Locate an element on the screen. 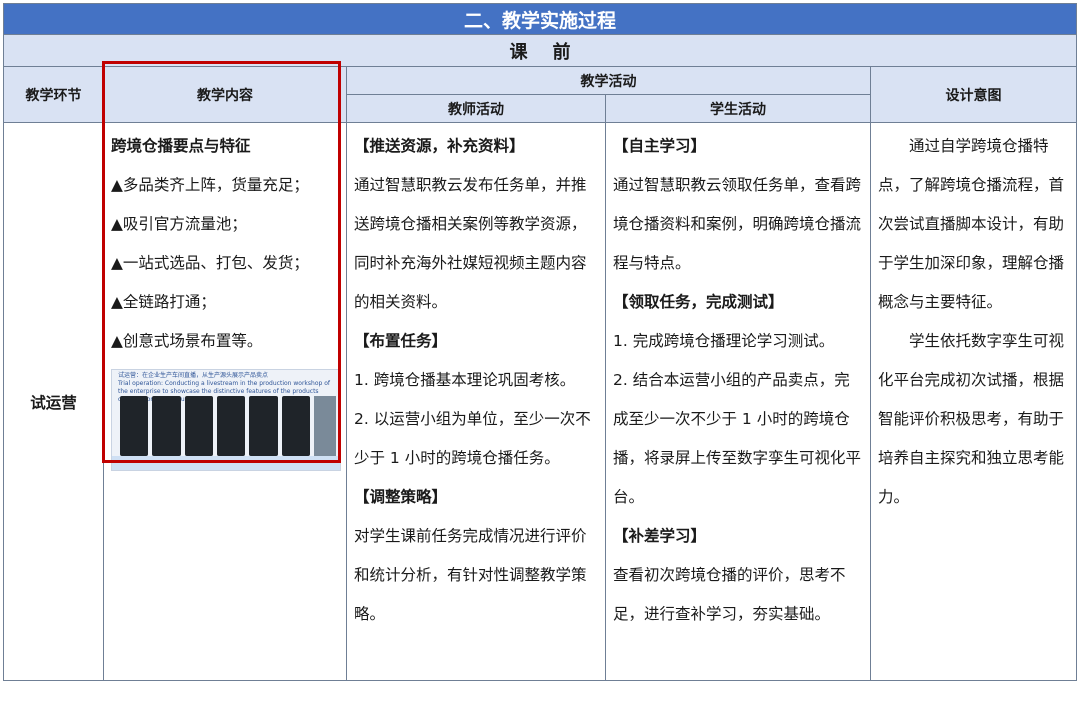 This screenshot has height=710, width=1080. content-heading: 跨境仓播要点与特征 is located at coordinates (181, 146).